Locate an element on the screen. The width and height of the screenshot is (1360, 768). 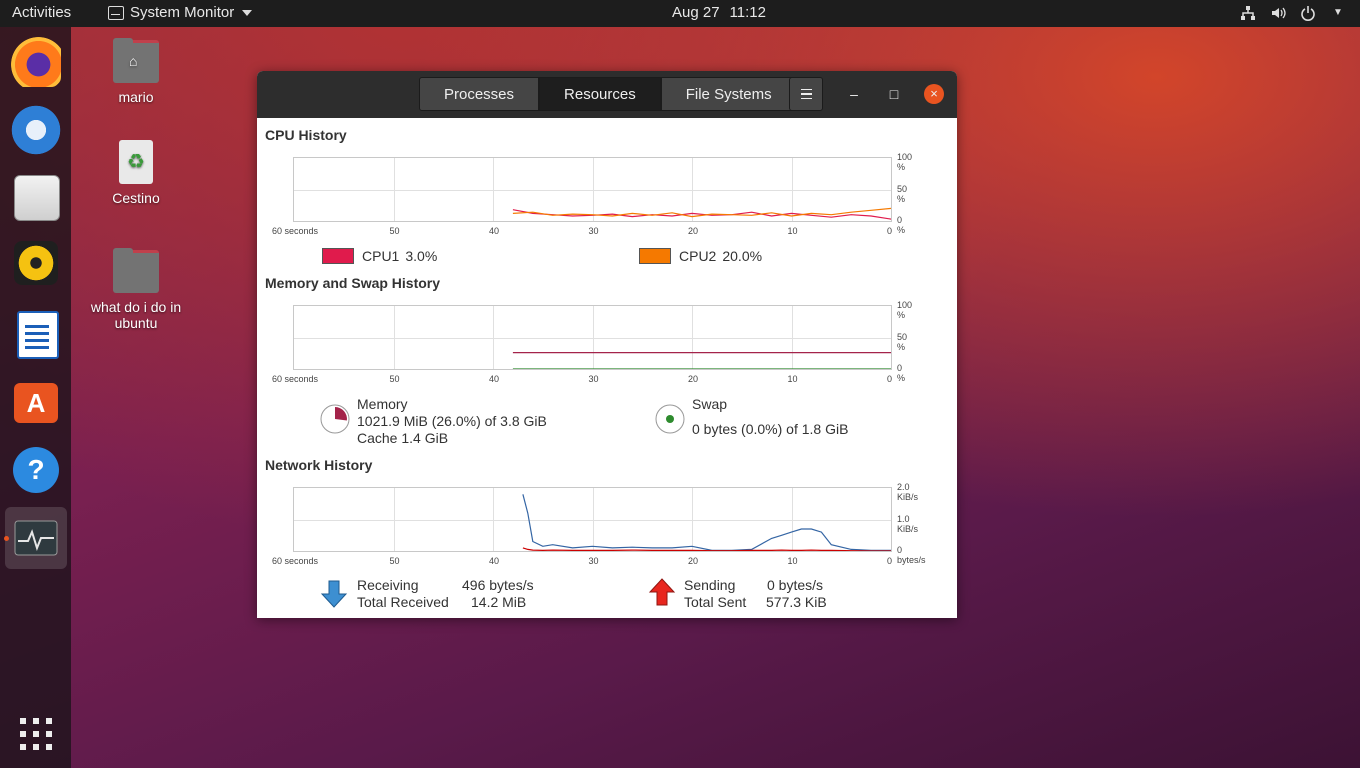
top-bar: Activities System Monitor Aug 27 11:12 ▼ is located at coordinates (680, 13).